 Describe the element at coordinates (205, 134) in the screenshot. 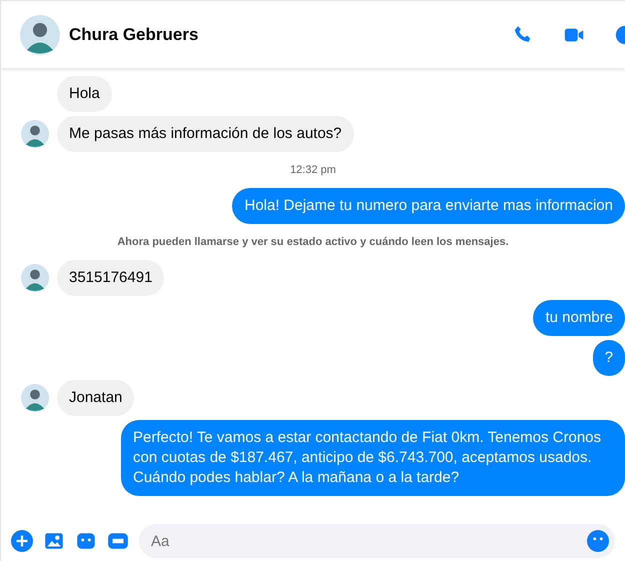

I see `message-bubble: Me pasas más información de los autos?` at that location.